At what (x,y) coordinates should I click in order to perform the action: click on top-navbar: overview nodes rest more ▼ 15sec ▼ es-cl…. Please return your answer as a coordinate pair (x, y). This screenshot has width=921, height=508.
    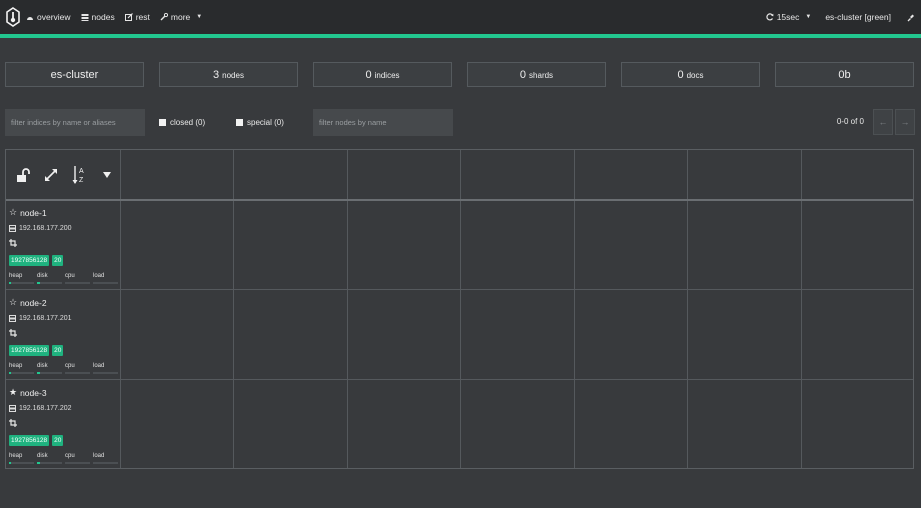
    Looking at the image, I should click on (460, 17).